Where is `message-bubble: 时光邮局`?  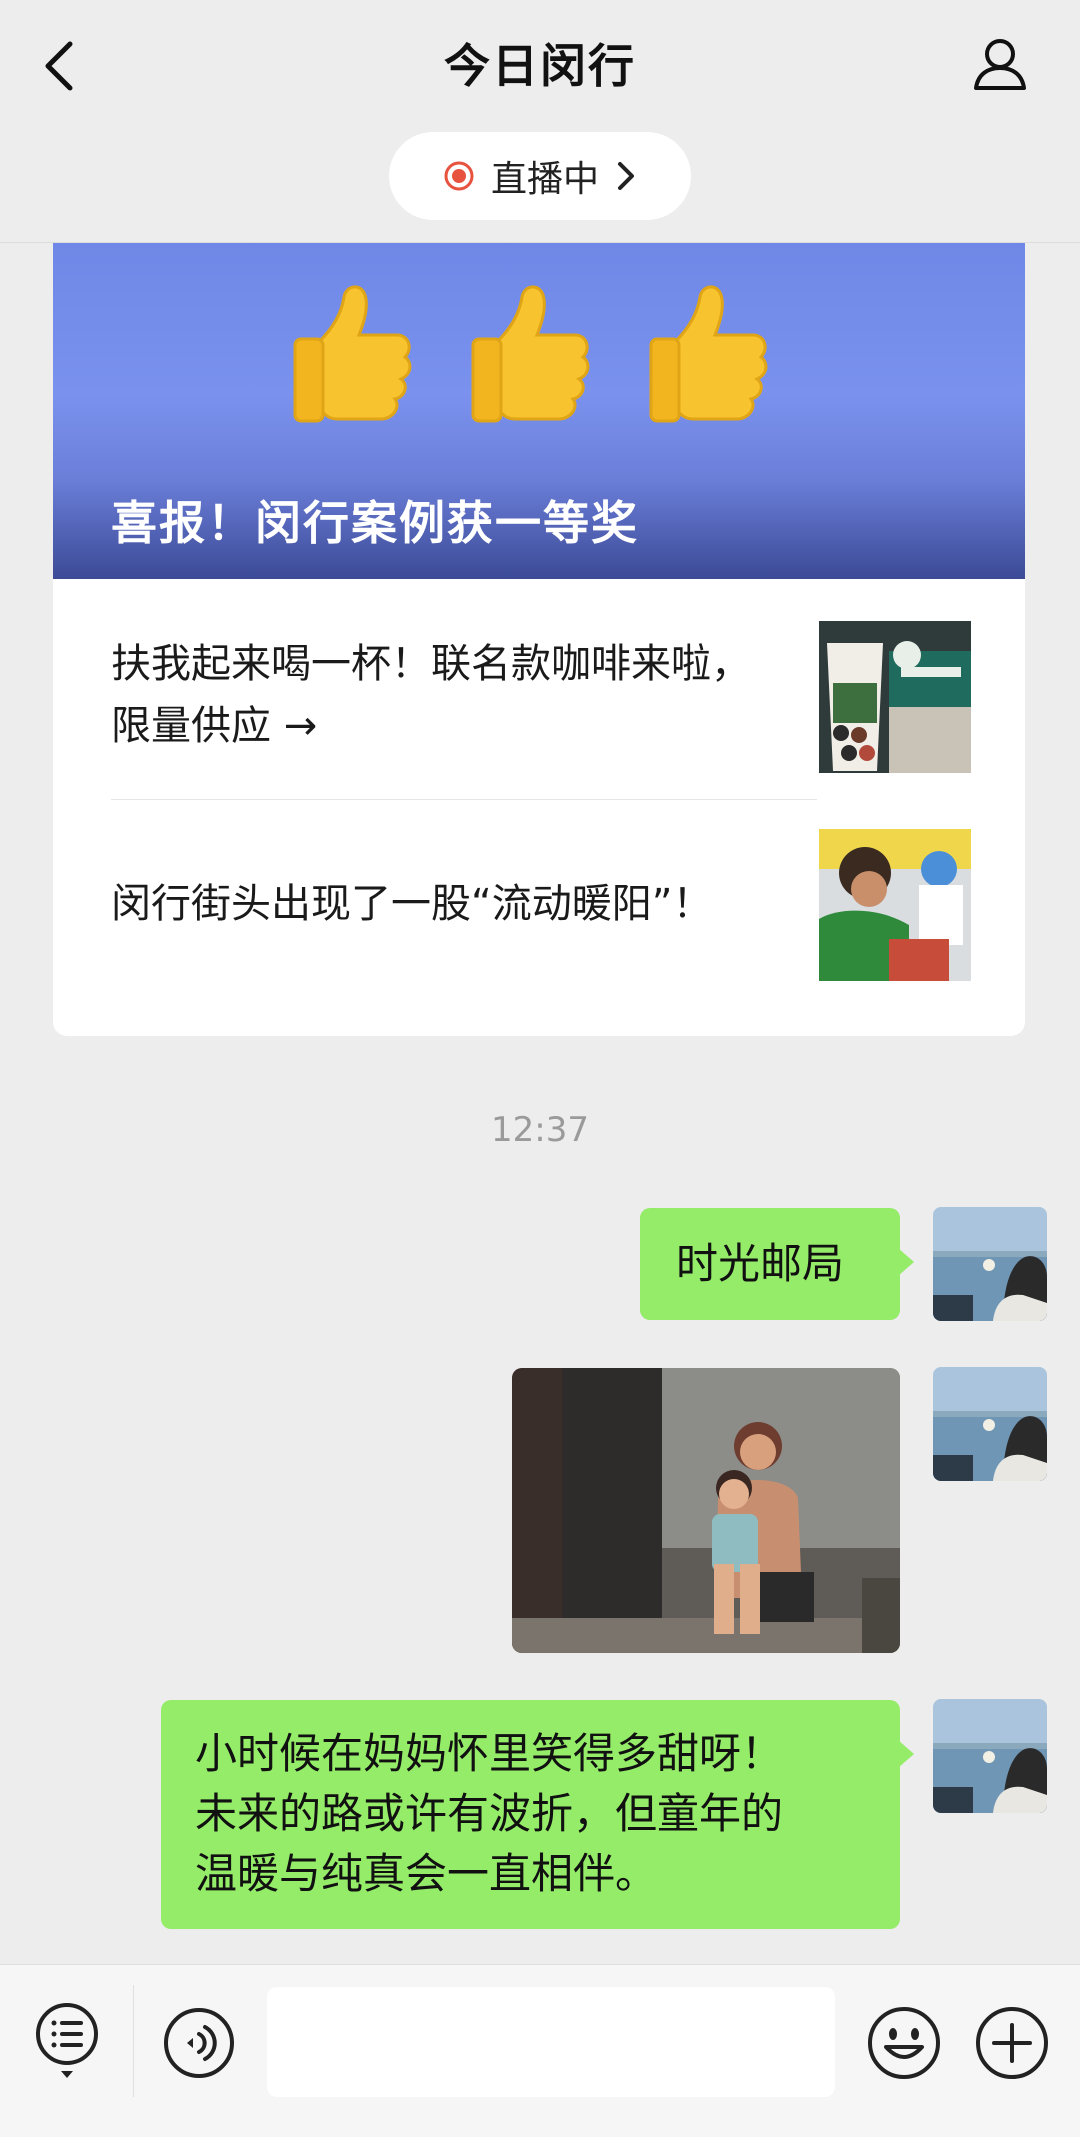
message-bubble: 时光邮局 is located at coordinates (777, 1264).